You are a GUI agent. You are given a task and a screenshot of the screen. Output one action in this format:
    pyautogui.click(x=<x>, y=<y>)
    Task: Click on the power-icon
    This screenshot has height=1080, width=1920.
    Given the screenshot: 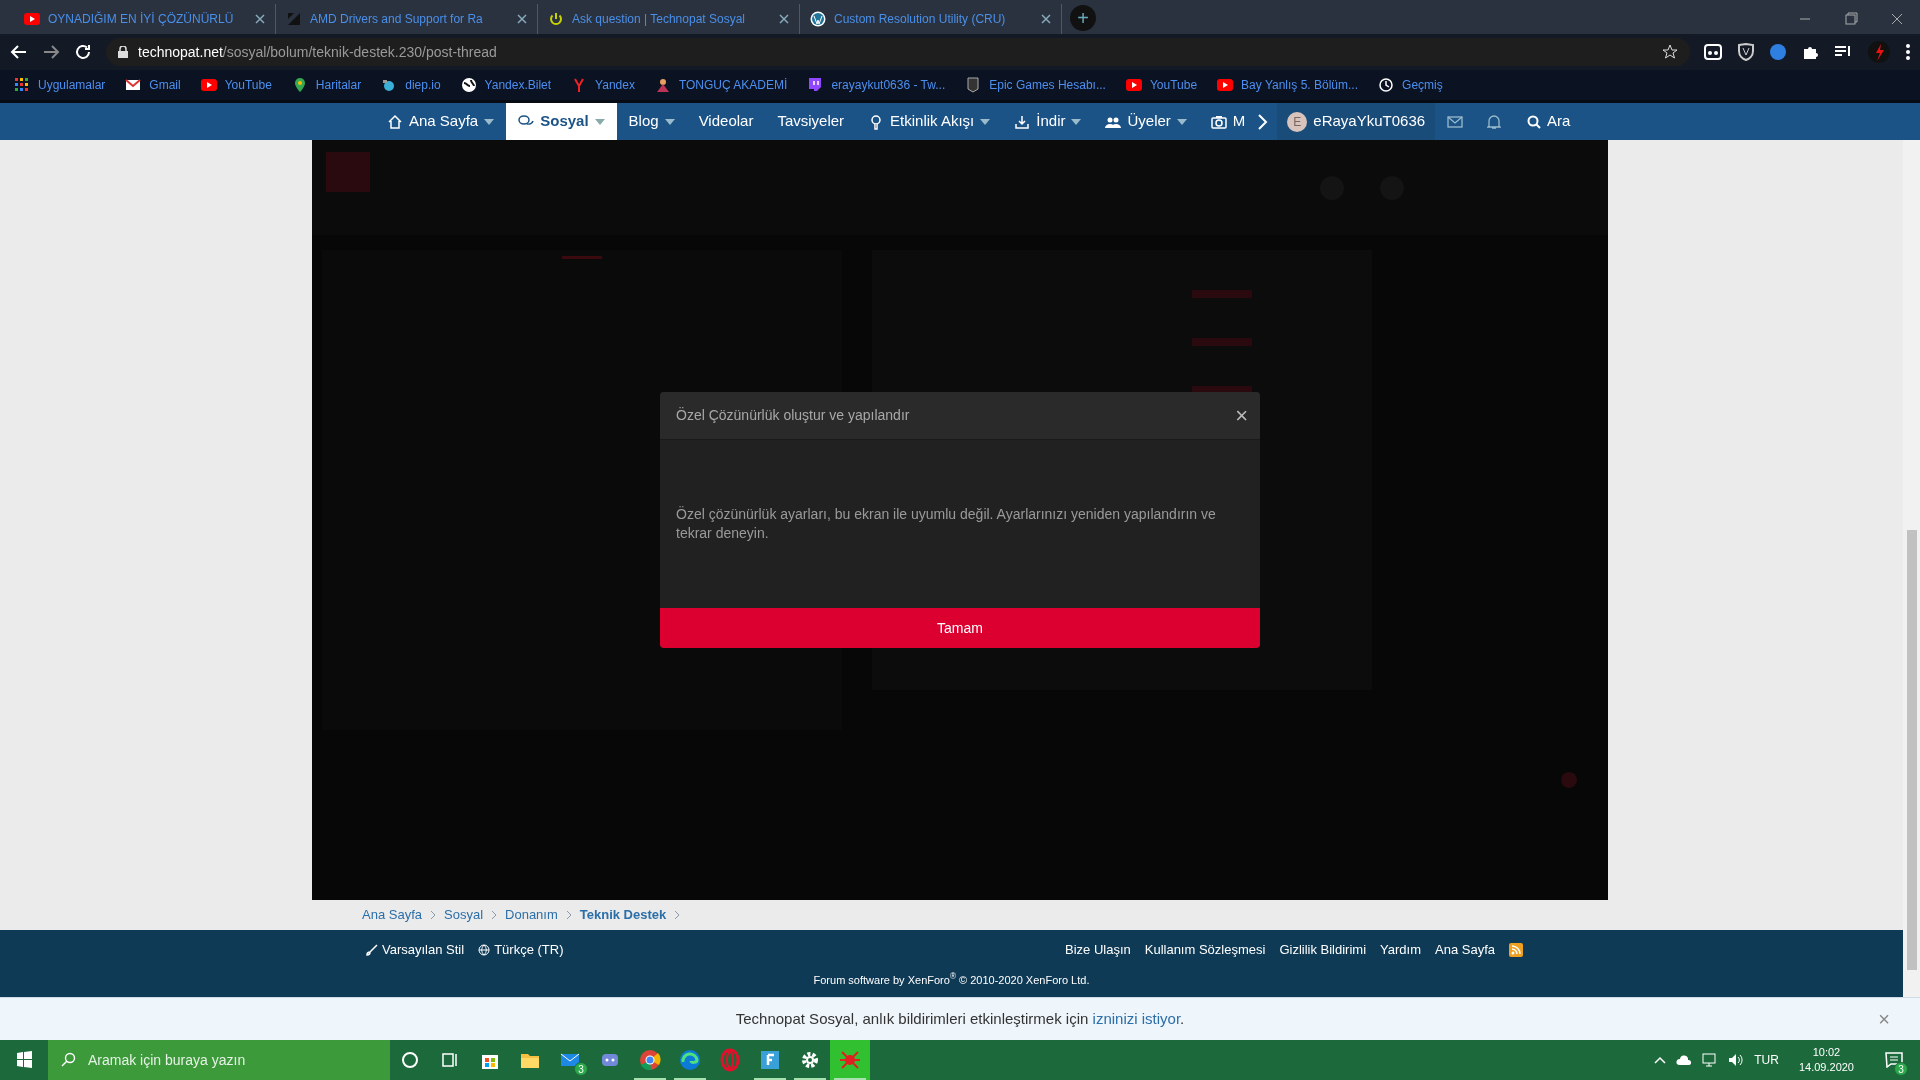 What is the action you would take?
    pyautogui.click(x=556, y=19)
    